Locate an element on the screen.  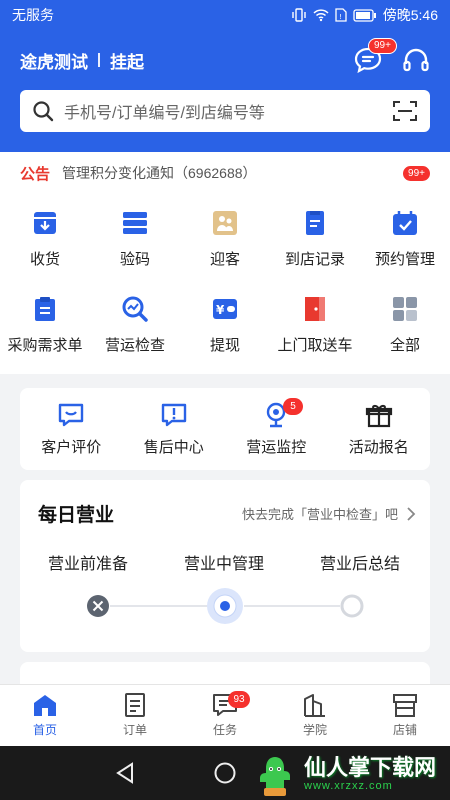
grid-label: 采购需求单 is located at coordinates (45, 345).